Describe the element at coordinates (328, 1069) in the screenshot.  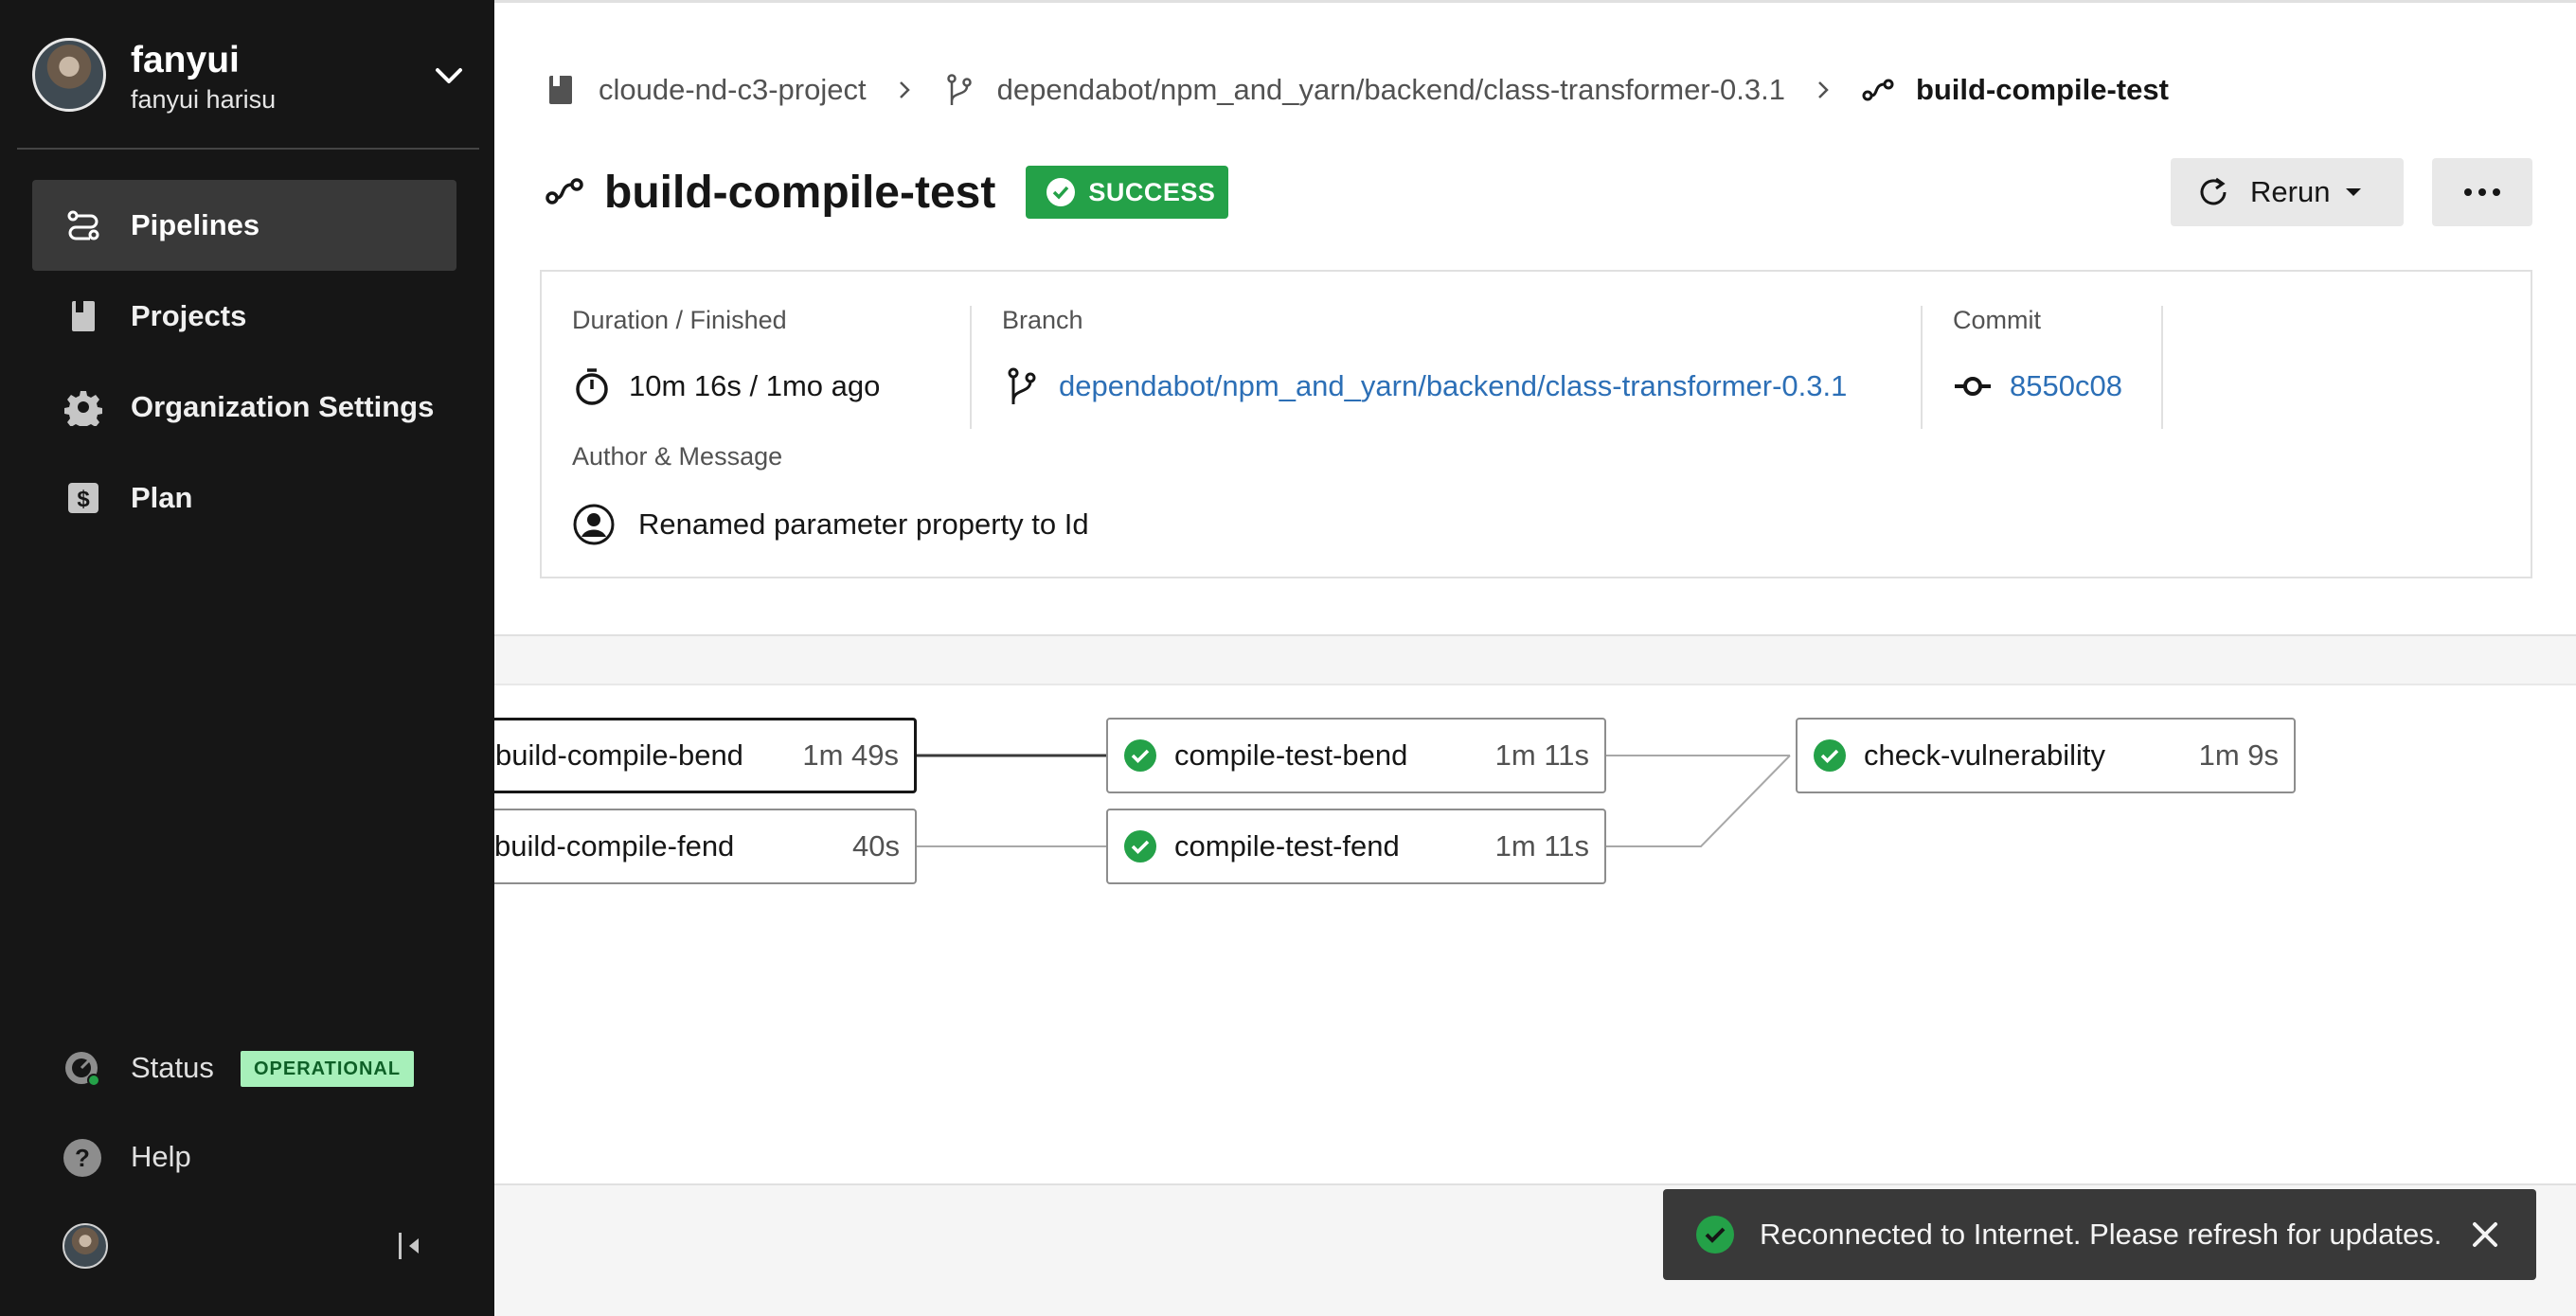
I see `status-badge: OPERATIONAL` at that location.